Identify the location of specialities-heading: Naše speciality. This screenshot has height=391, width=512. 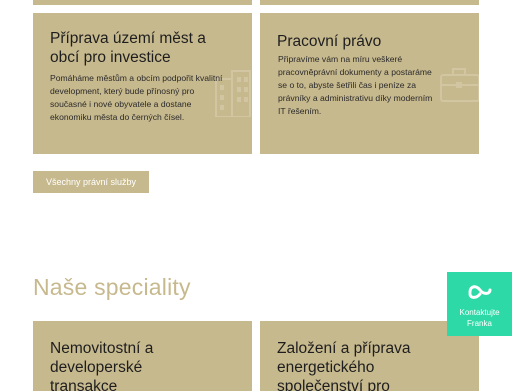
(112, 287).